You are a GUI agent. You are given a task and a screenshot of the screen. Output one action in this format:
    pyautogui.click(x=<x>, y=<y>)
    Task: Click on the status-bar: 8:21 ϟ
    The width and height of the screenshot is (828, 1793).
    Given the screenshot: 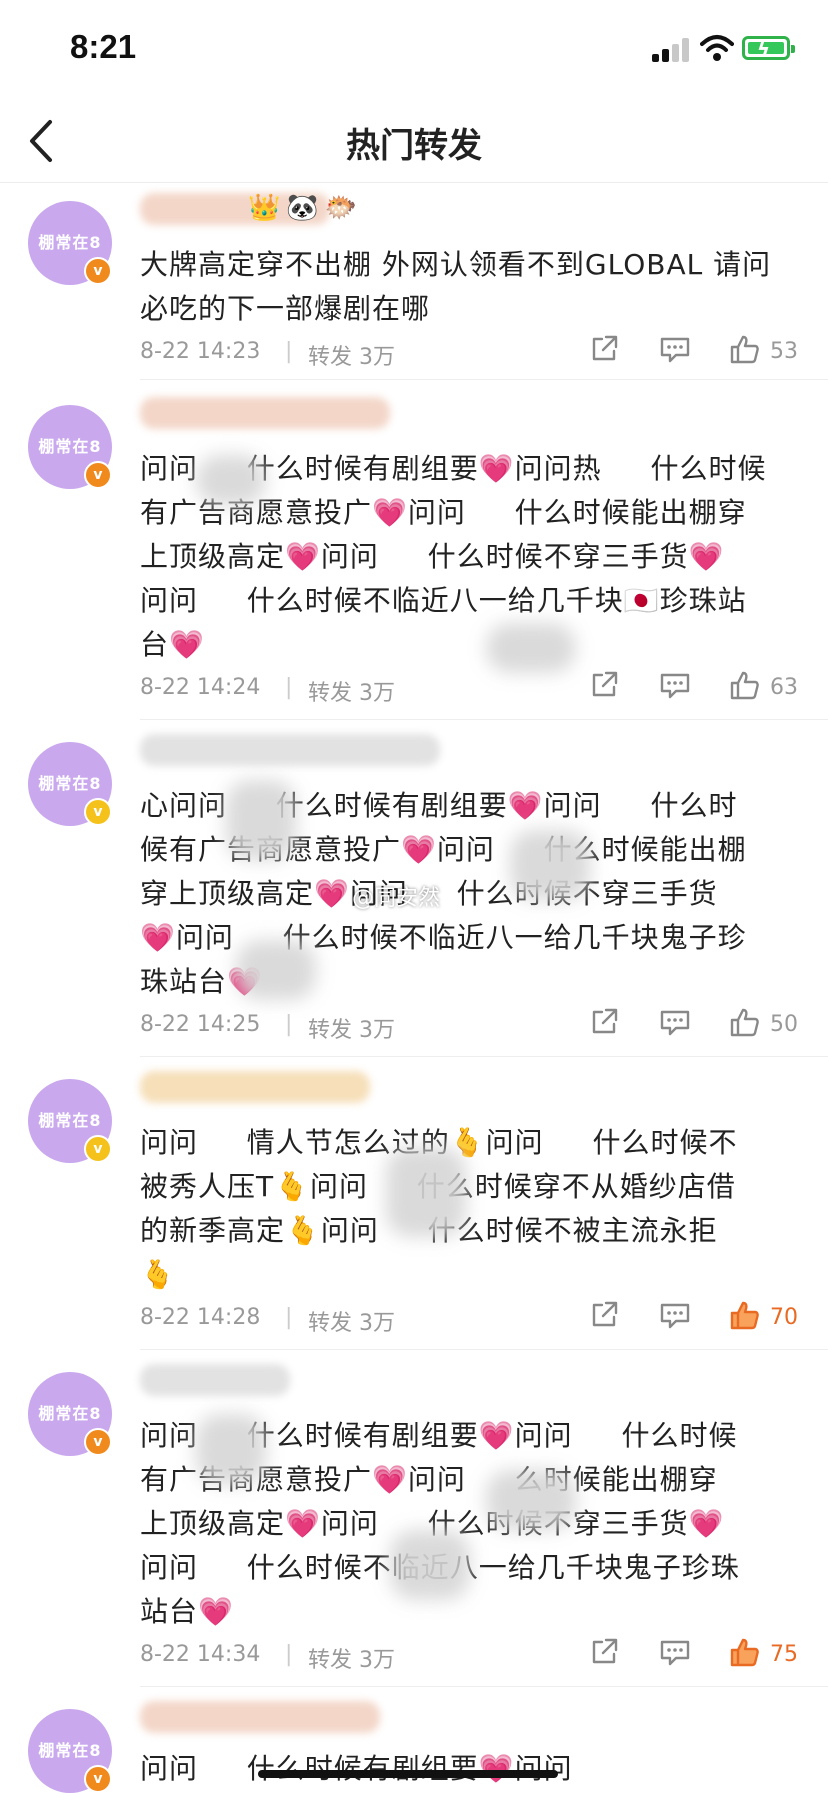 What is the action you would take?
    pyautogui.click(x=414, y=50)
    